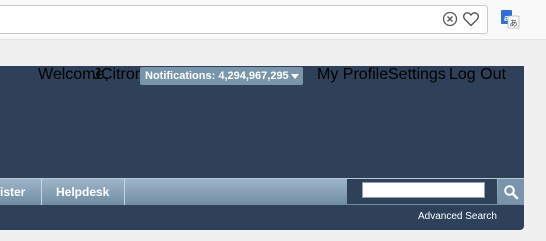 The height and width of the screenshot is (241, 546). I want to click on settings-link: Settings, so click(417, 77).